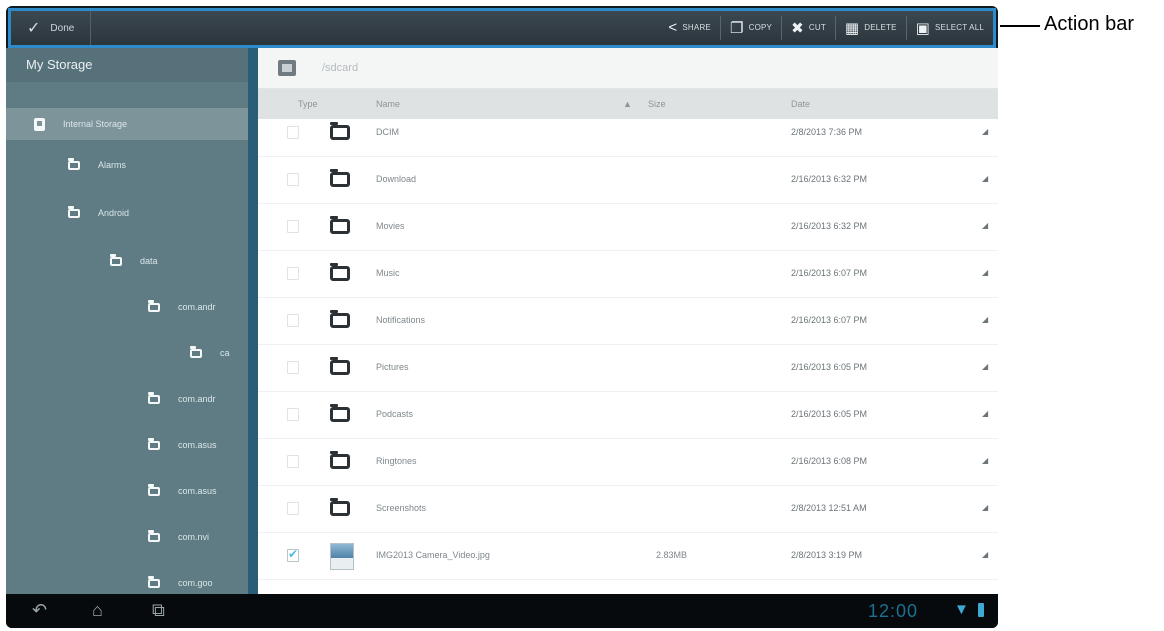 The width and height of the screenshot is (1164, 631). Describe the element at coordinates (401, 508) in the screenshot. I see `file-name: Screenshots` at that location.